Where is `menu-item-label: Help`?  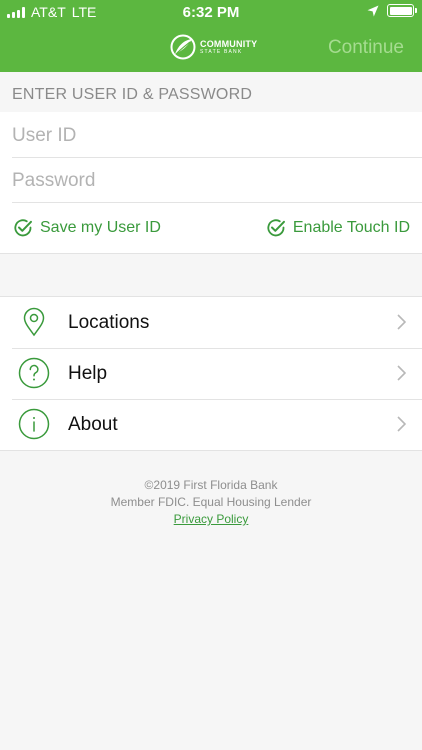
menu-item-label: Help is located at coordinates (88, 373).